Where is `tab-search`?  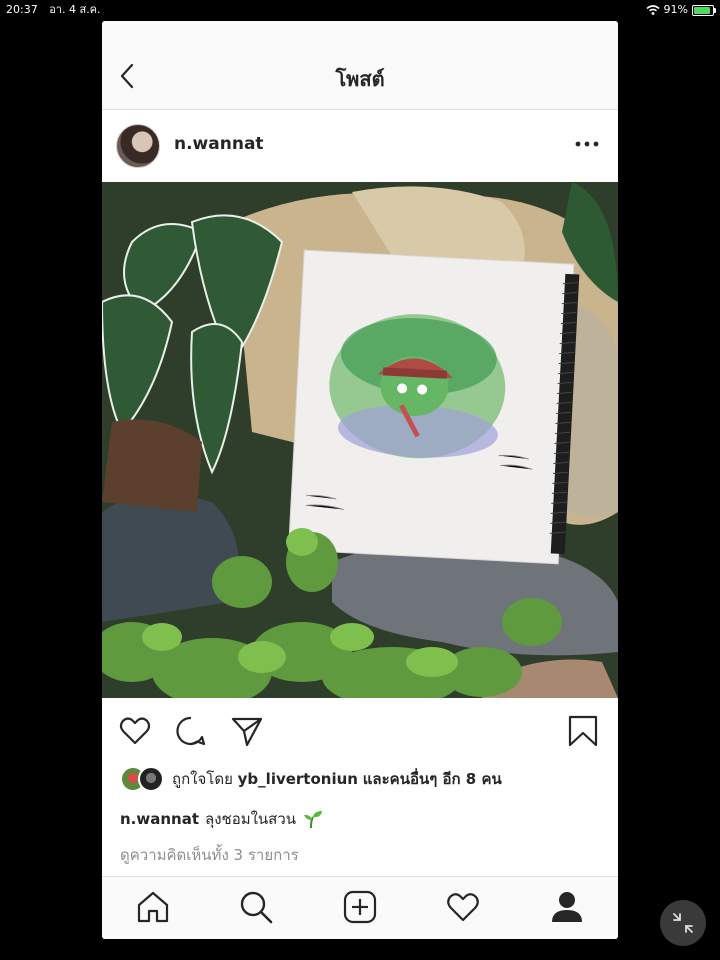
tab-search is located at coordinates (256, 907).